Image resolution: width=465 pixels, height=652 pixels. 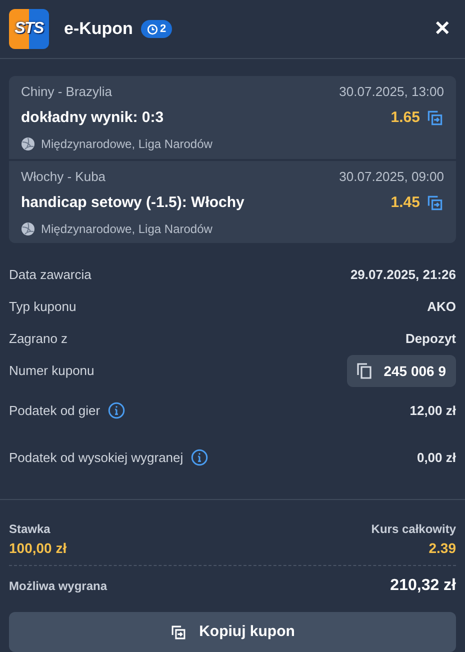 I want to click on detail-value: 29.07.2025, 21:26, so click(x=403, y=275).